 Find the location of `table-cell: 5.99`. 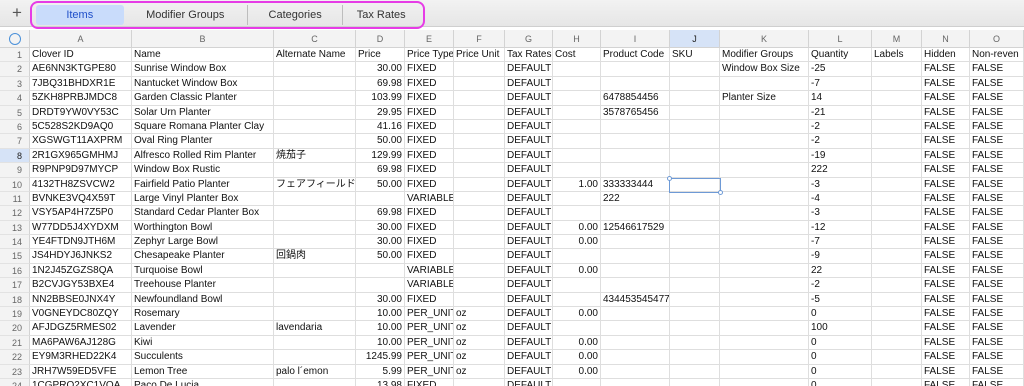

table-cell: 5.99 is located at coordinates (380, 371).